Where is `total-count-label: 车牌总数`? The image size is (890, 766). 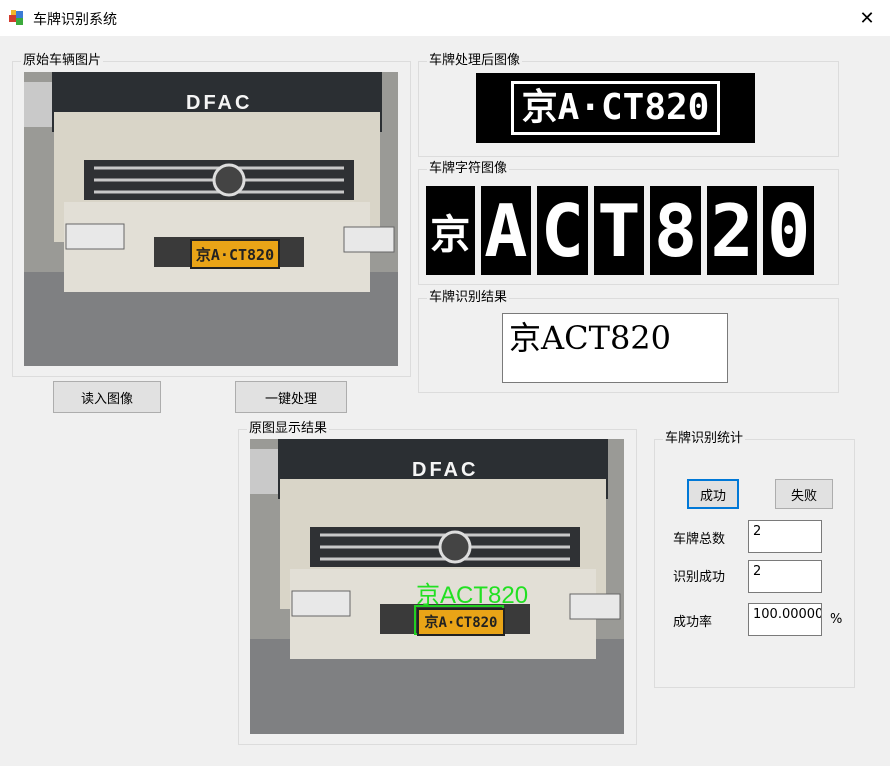
total-count-label: 车牌总数 is located at coordinates (699, 539).